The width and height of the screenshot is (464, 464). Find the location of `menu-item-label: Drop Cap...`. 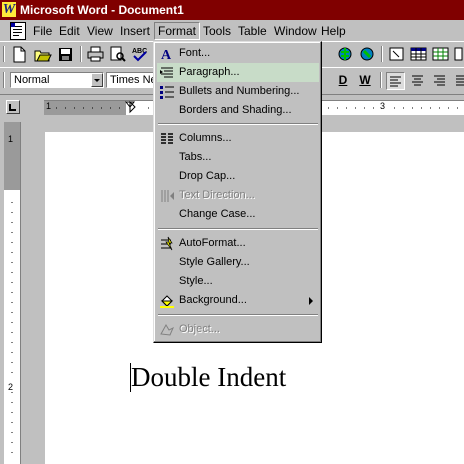

menu-item-label: Drop Cap... is located at coordinates (207, 176).